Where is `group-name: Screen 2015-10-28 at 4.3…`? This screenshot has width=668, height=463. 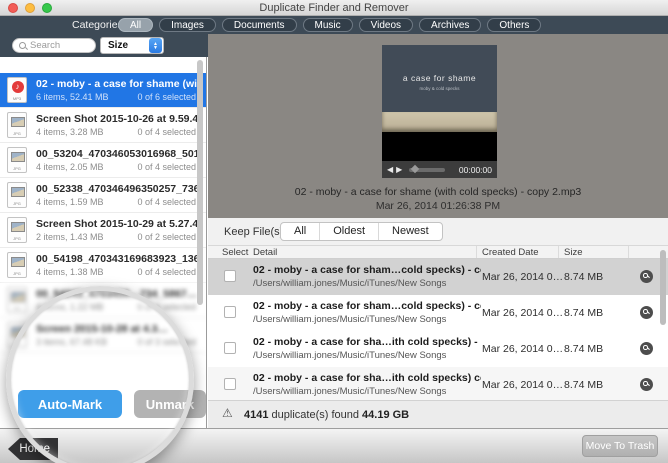
group-name: Screen 2015-10-28 at 4.3… is located at coordinates (102, 329).